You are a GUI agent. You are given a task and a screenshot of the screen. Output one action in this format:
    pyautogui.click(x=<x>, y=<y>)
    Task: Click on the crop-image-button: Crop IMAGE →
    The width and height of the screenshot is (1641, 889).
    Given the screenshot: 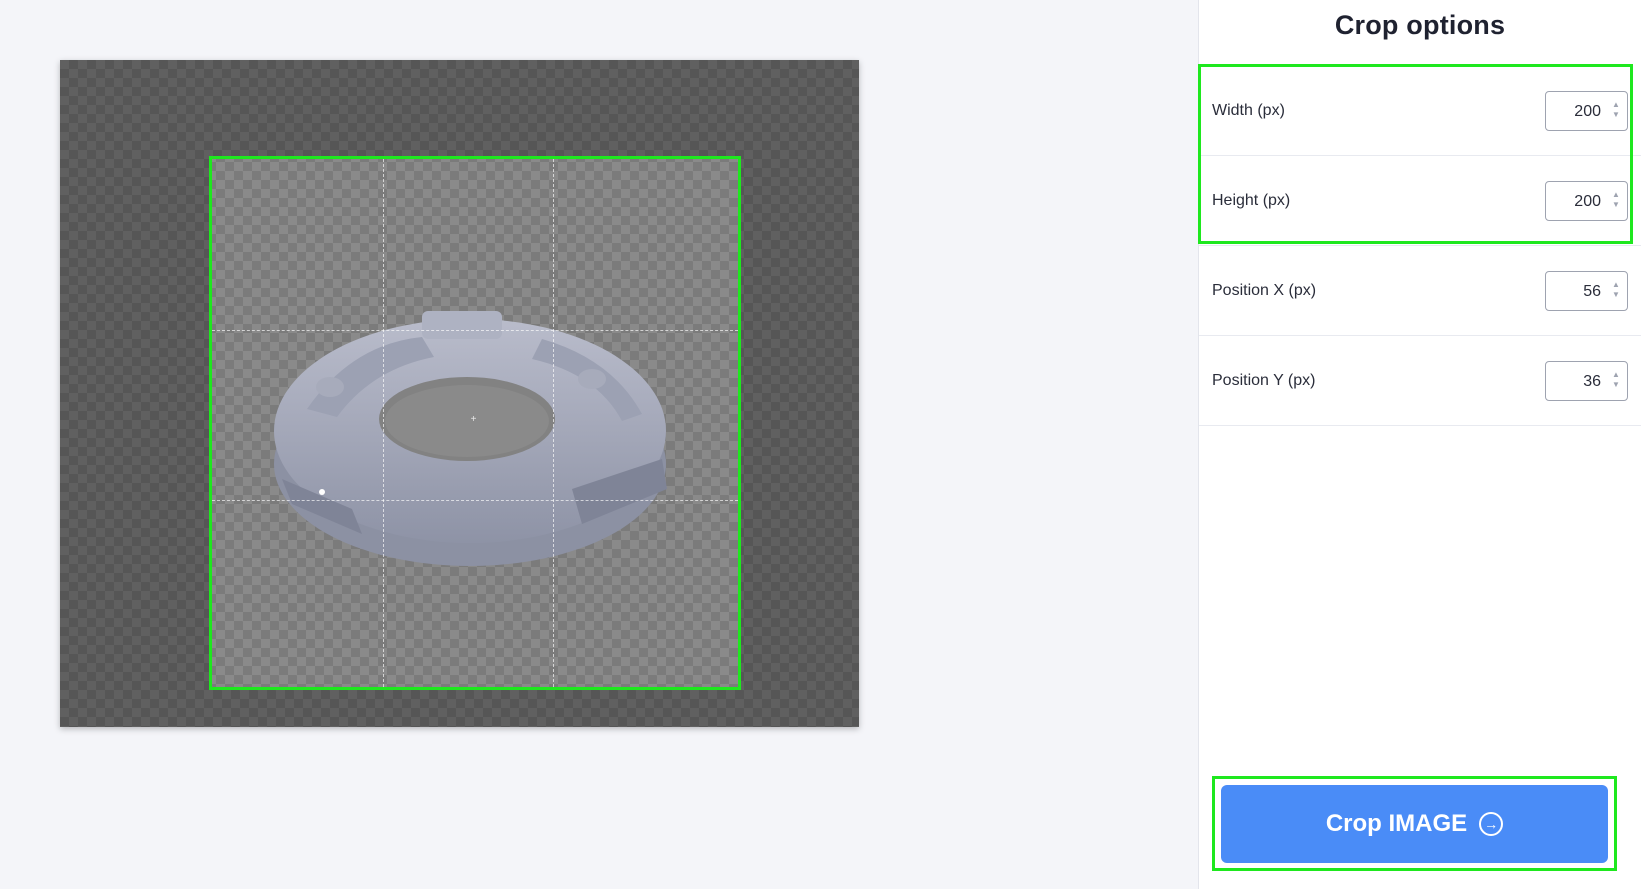 What is the action you would take?
    pyautogui.click(x=1414, y=824)
    